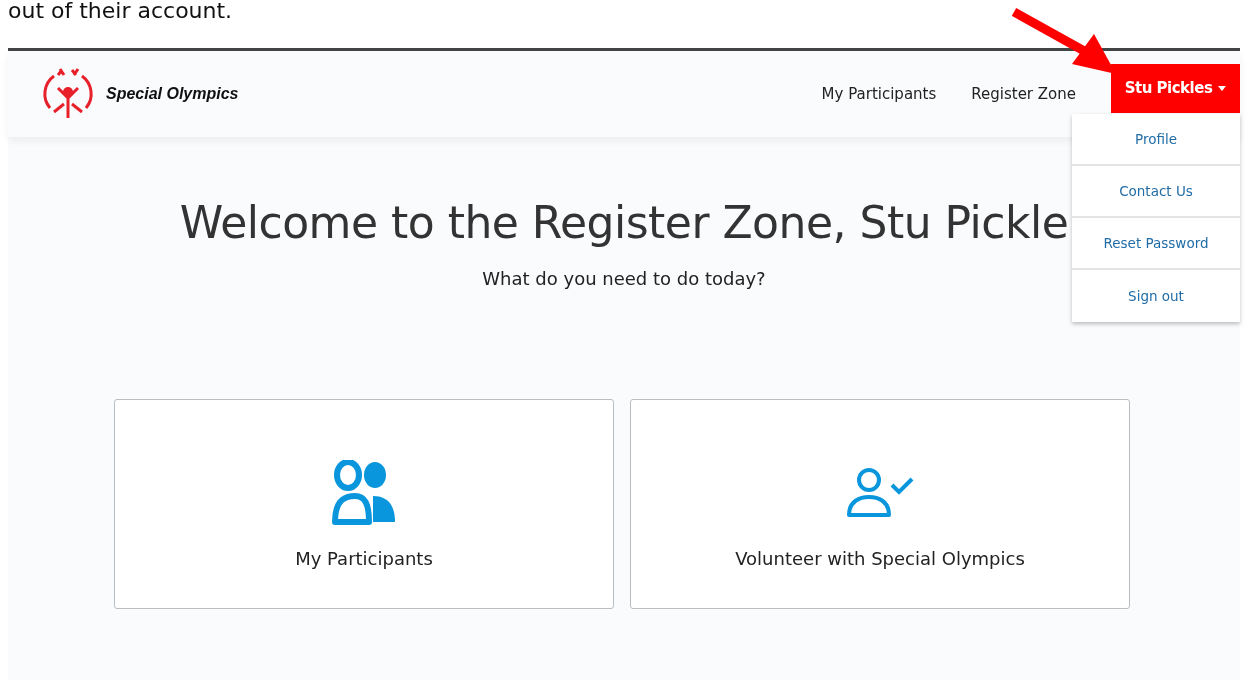  Describe the element at coordinates (1156, 191) in the screenshot. I see `menu-item: Contact Us` at that location.